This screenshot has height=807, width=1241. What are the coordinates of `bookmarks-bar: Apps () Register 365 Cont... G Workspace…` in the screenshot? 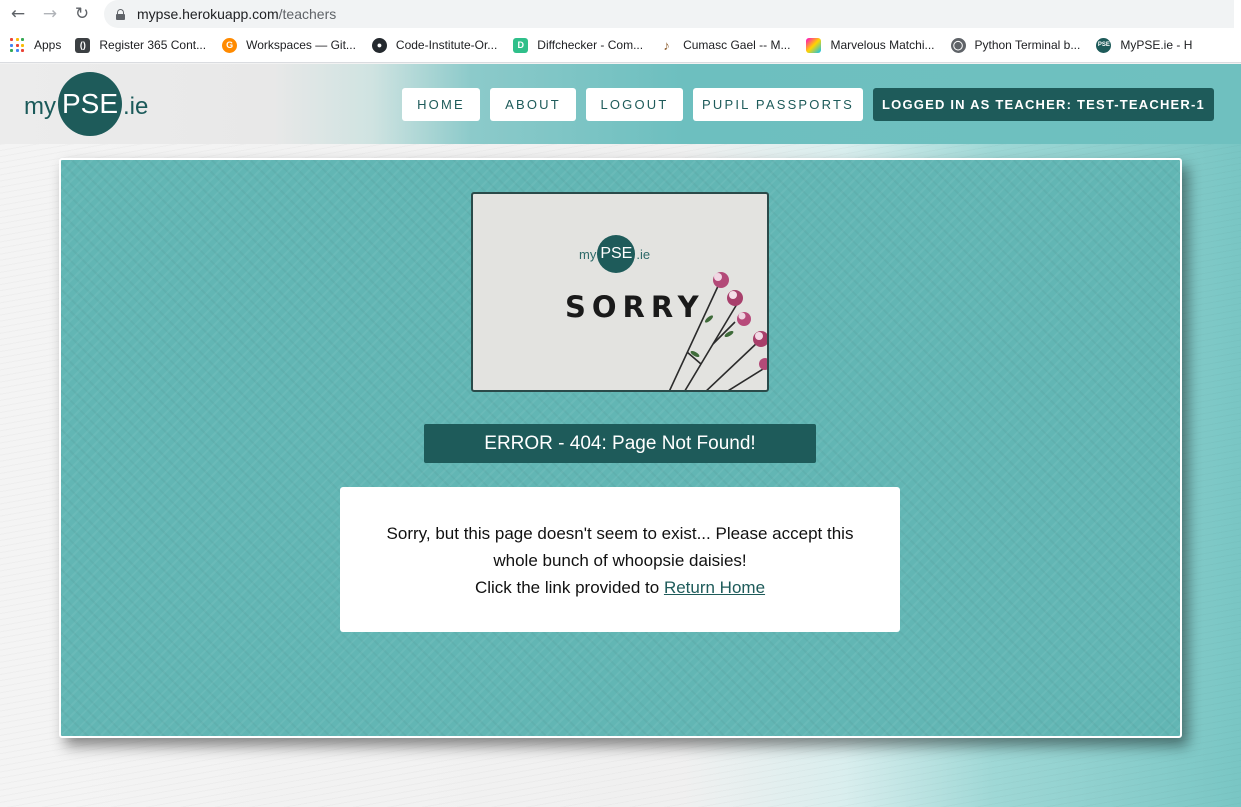 It's located at (620, 45).